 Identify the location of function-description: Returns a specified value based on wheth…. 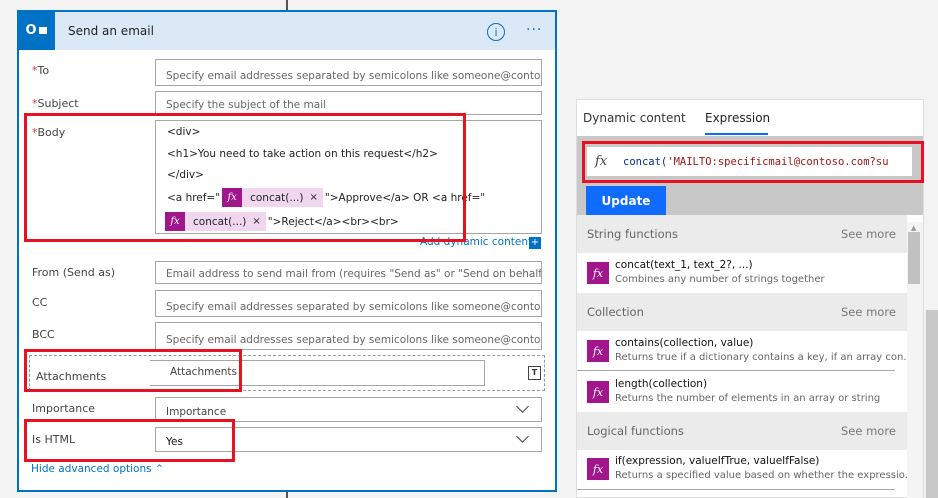
(765, 475).